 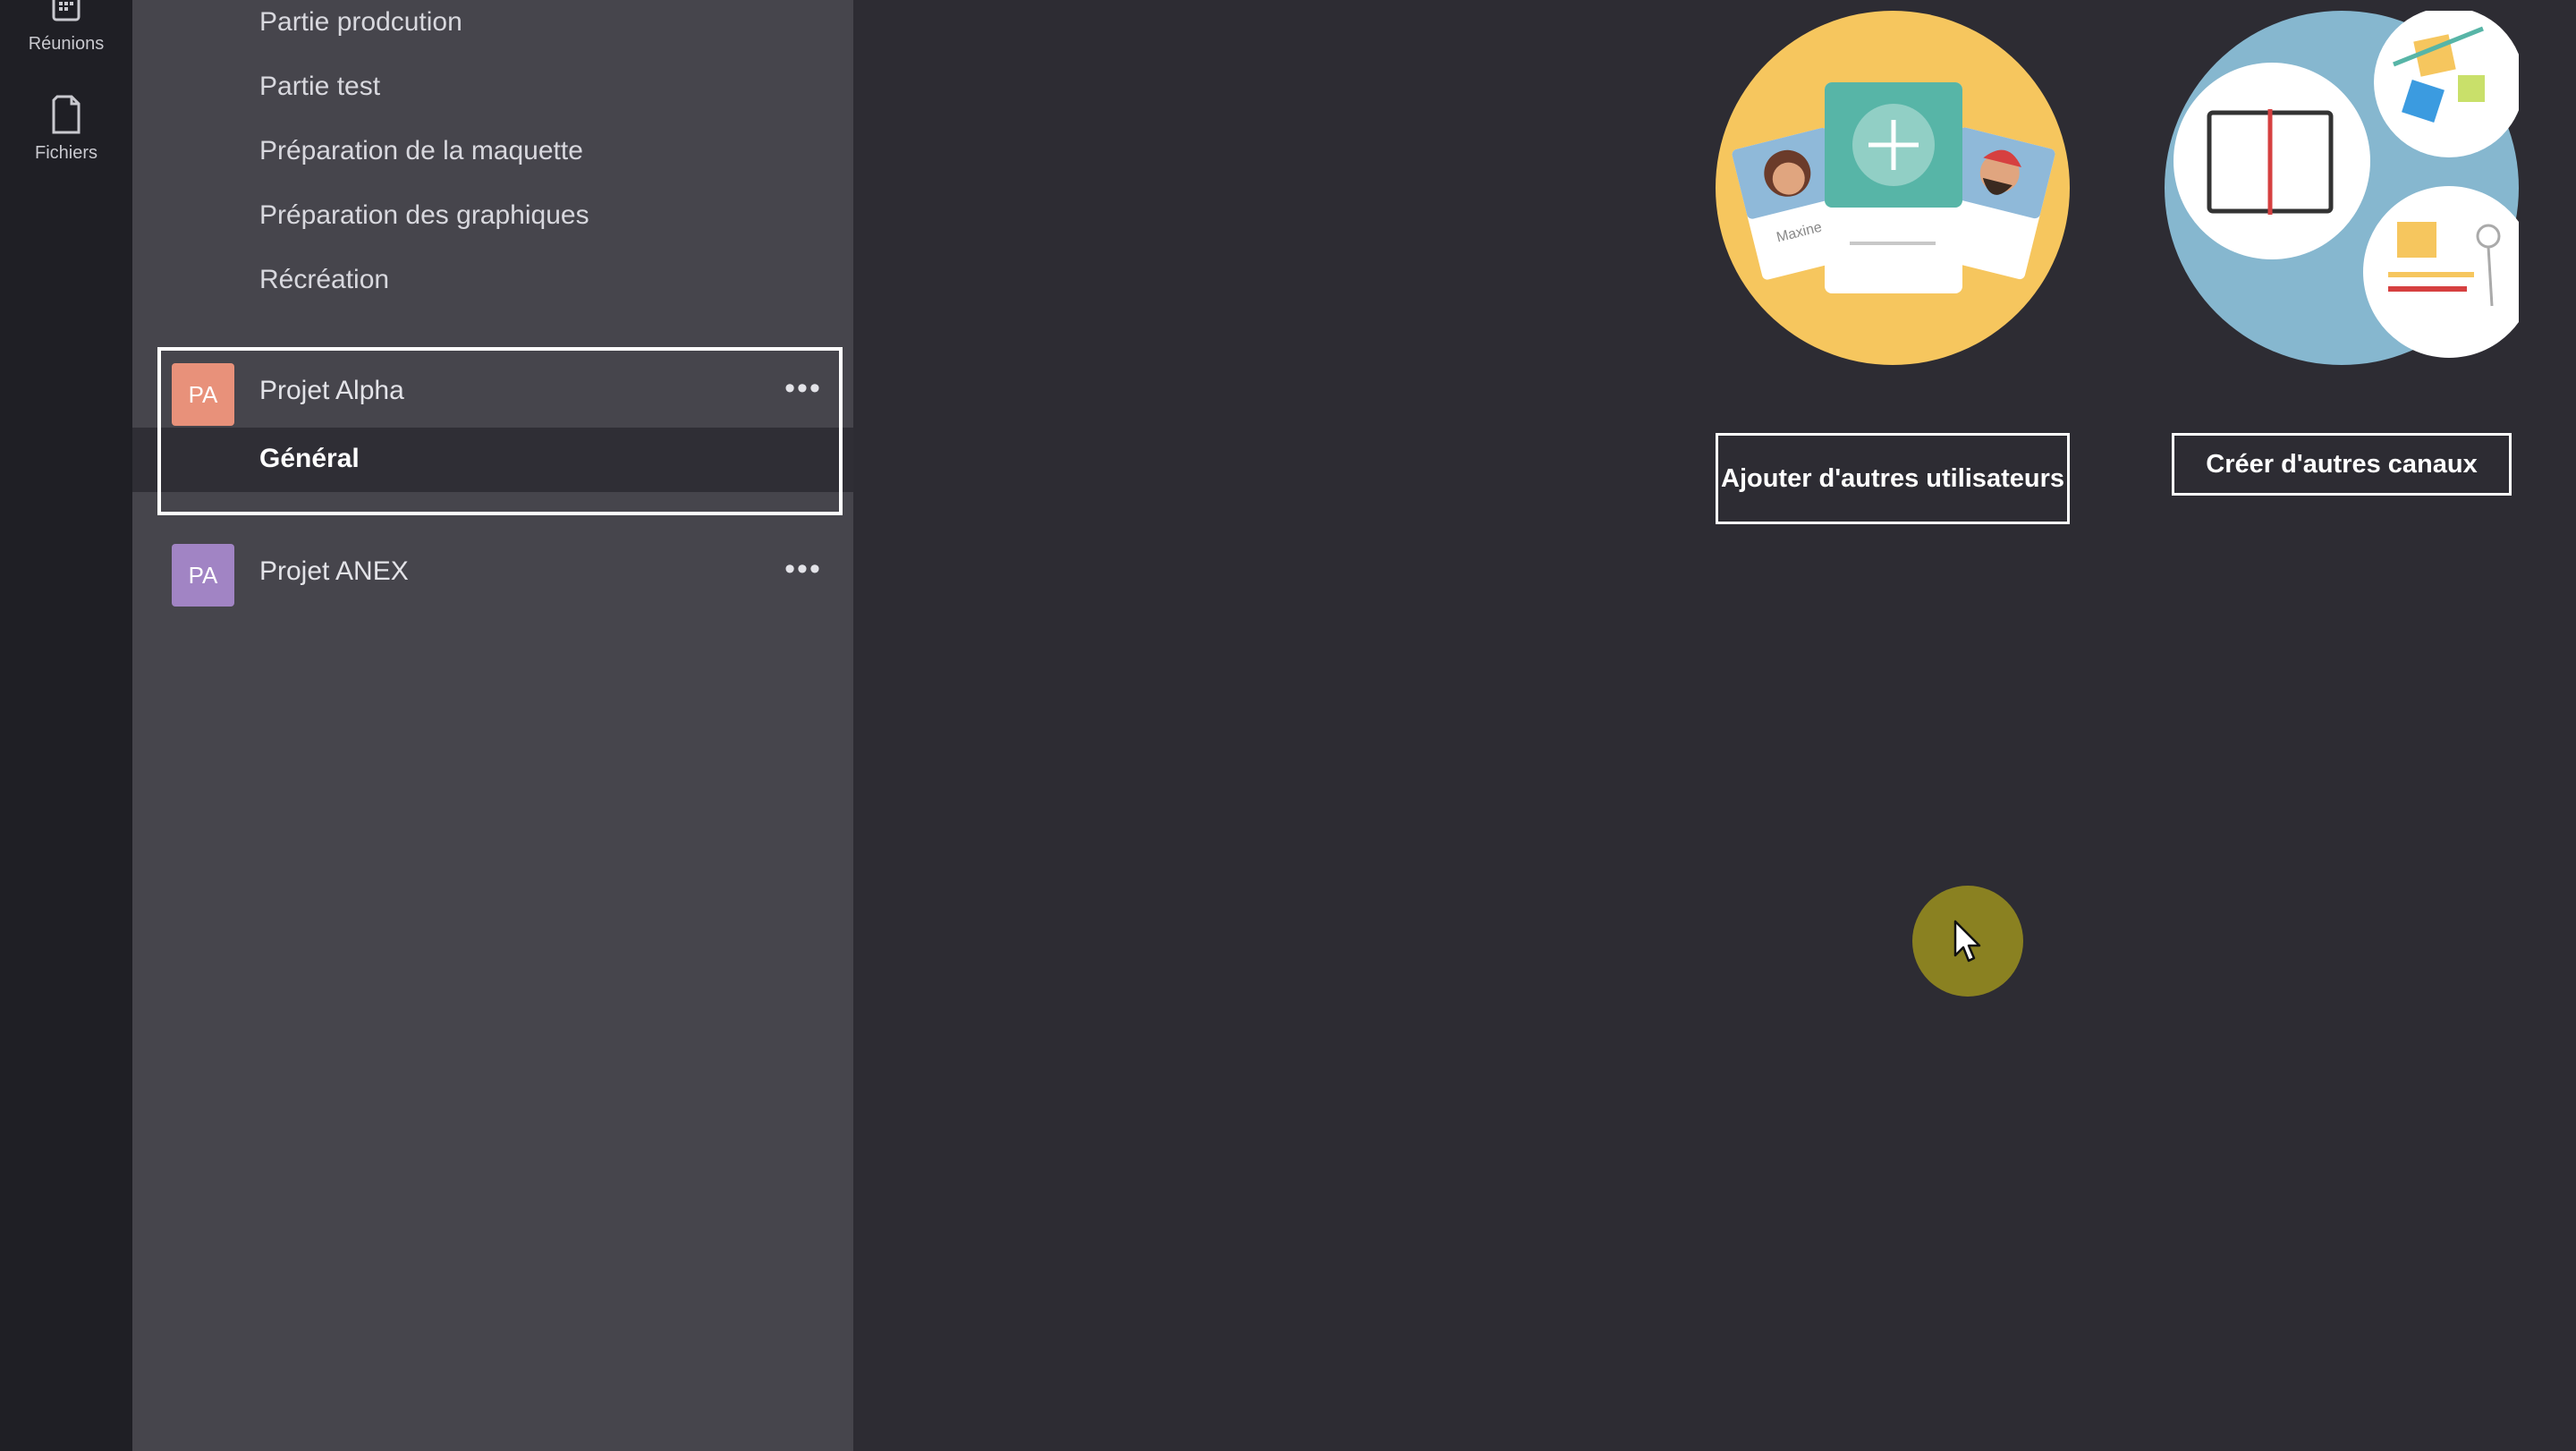 What do you see at coordinates (66, 726) in the screenshot?
I see `app-bar: Réunions Fichiers` at bounding box center [66, 726].